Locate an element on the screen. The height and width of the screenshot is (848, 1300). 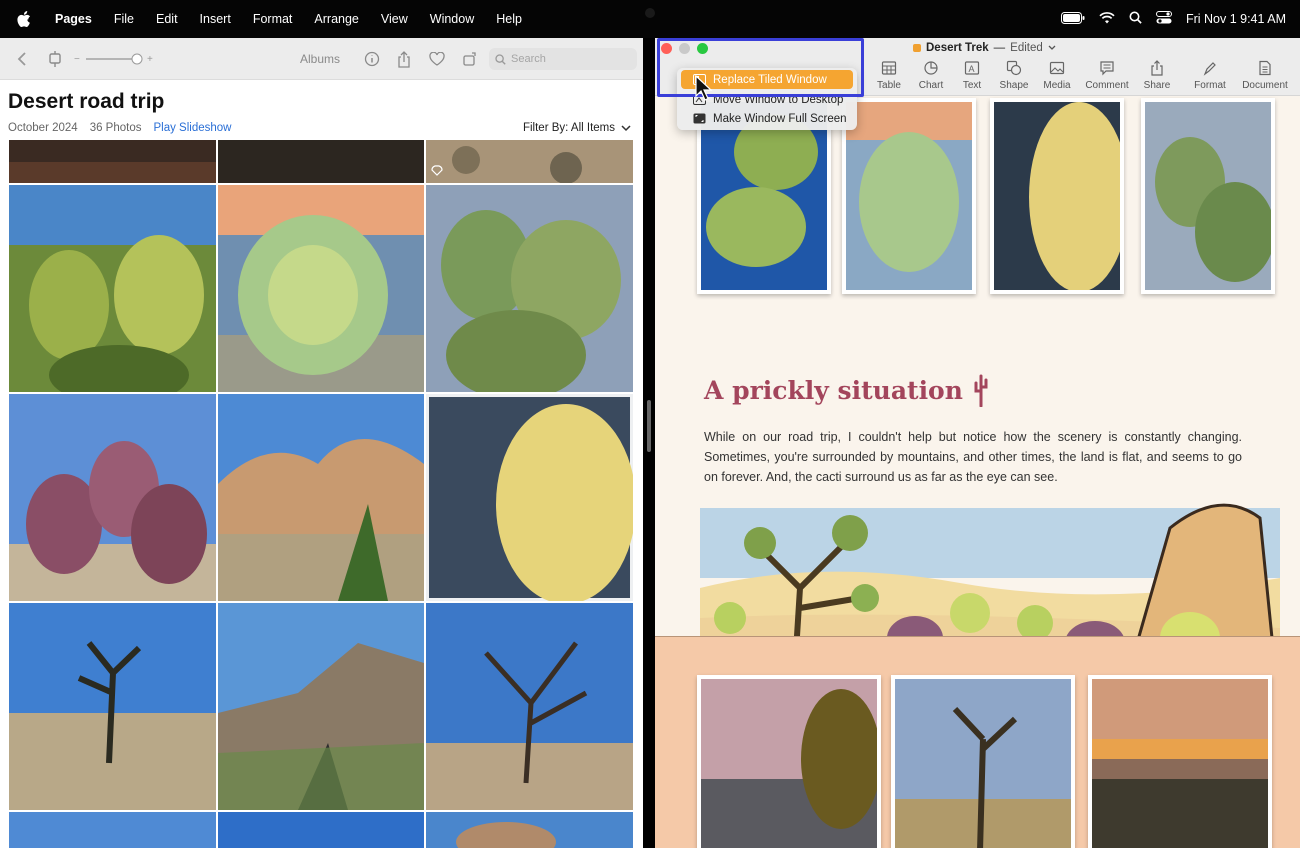
toolbar-shape-label: Shape is located at coordinates (1014, 85).